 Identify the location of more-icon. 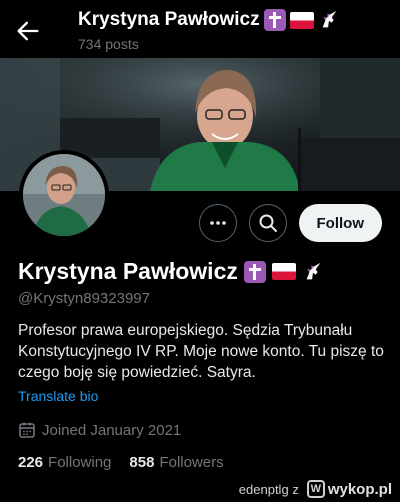
(217, 223).